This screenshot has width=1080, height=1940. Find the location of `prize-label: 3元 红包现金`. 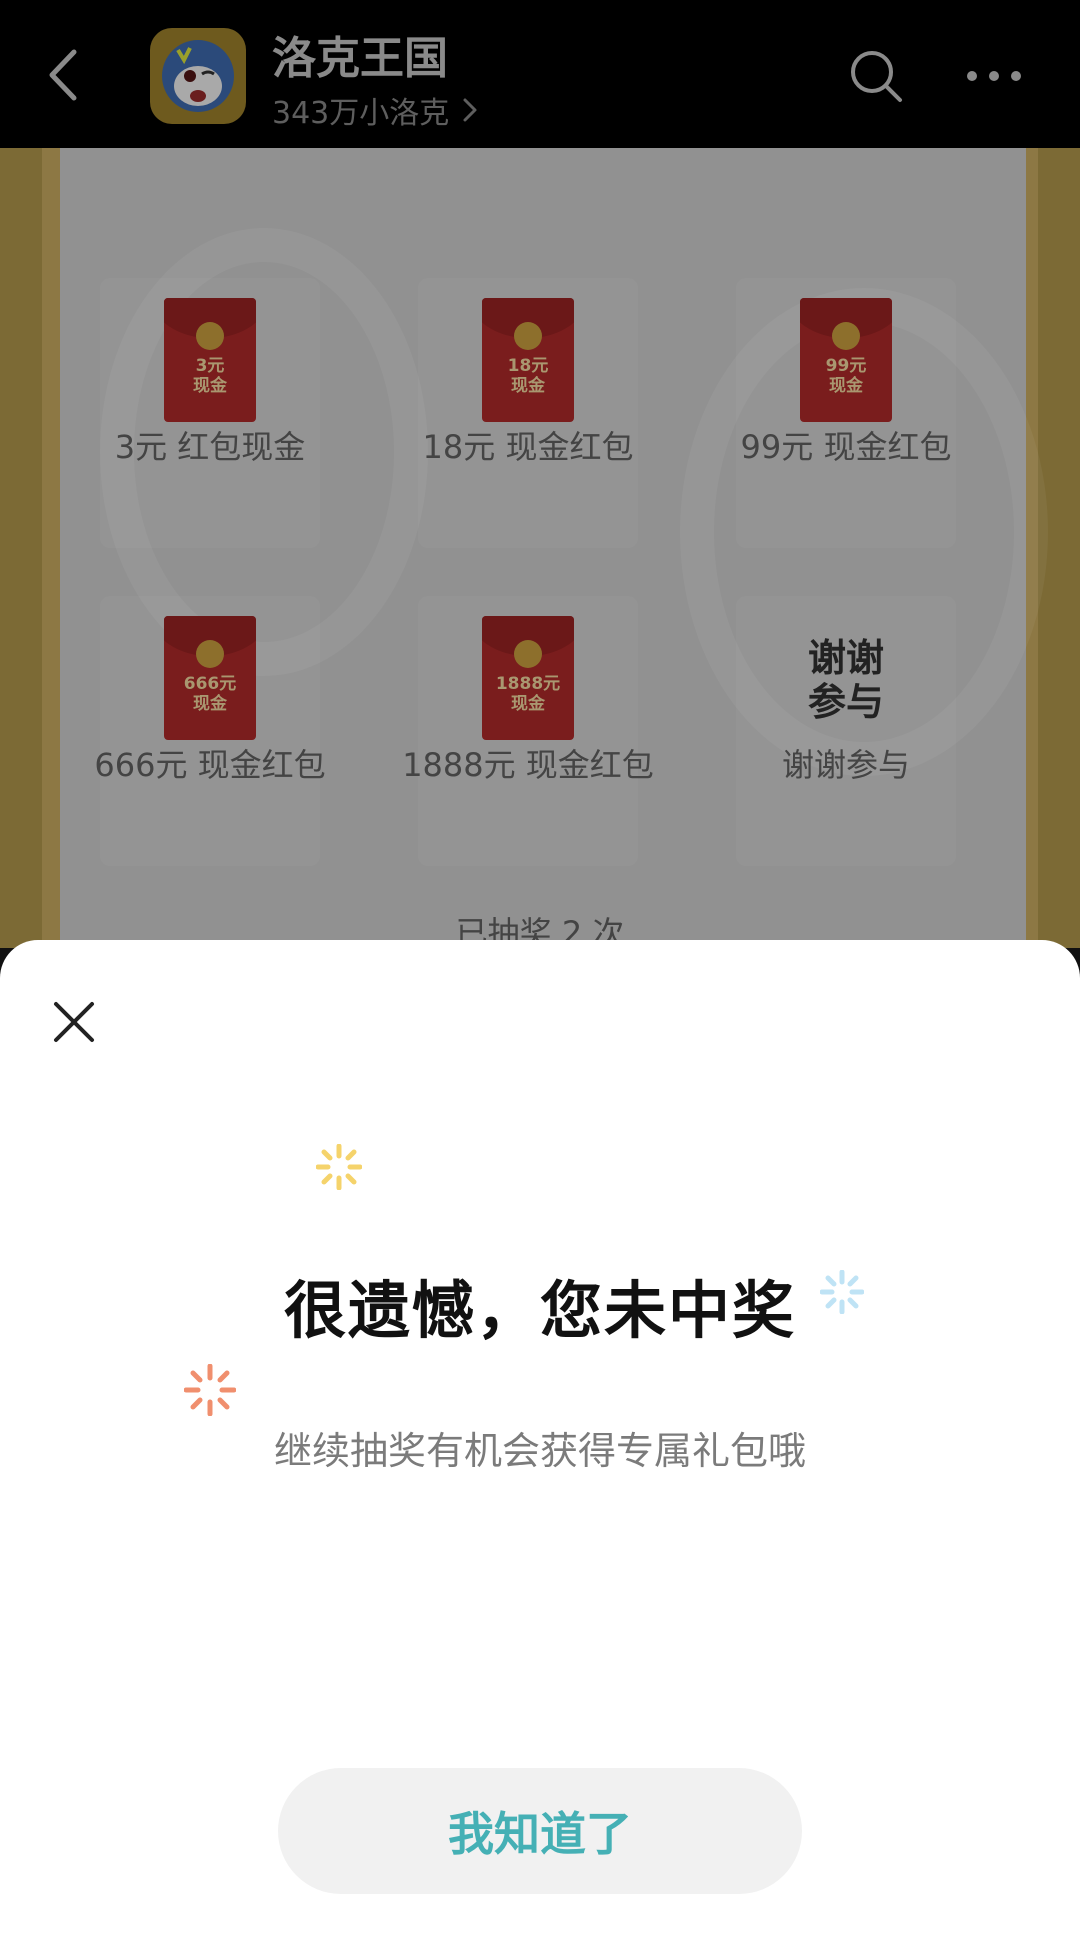

prize-label: 3元 红包现金 is located at coordinates (210, 447).